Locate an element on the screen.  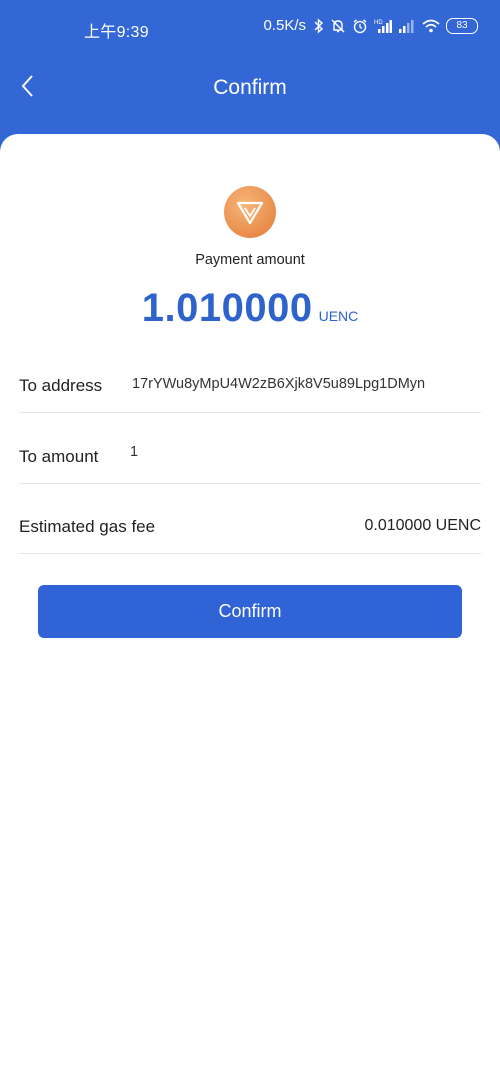
gas-fee-row: Estimated gas fee 0.010000 UENC is located at coordinates (250, 526).